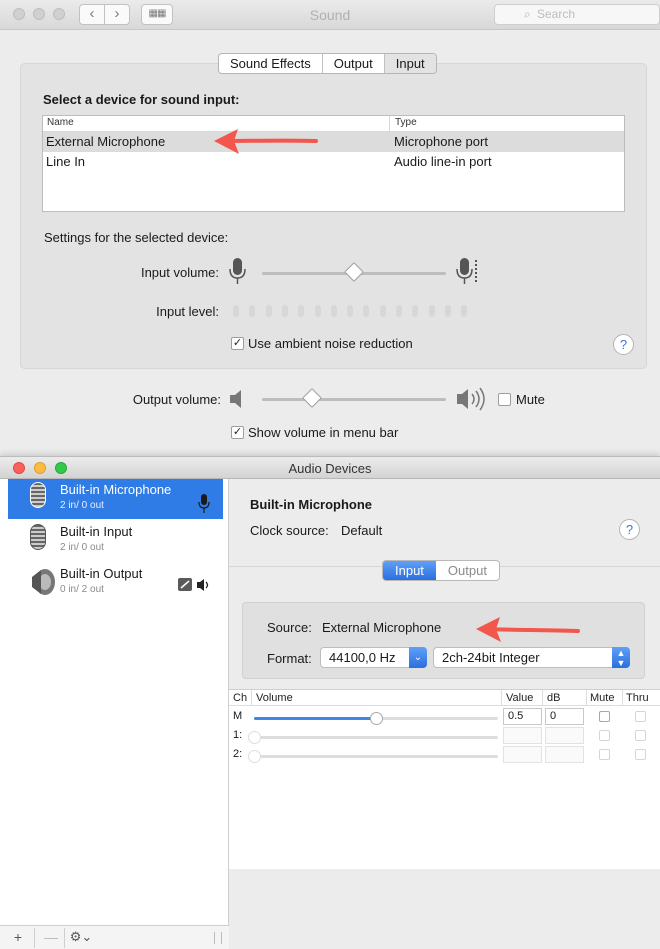  What do you see at coordinates (522, 716) in the screenshot?
I see `value-field: 0.5` at bounding box center [522, 716].